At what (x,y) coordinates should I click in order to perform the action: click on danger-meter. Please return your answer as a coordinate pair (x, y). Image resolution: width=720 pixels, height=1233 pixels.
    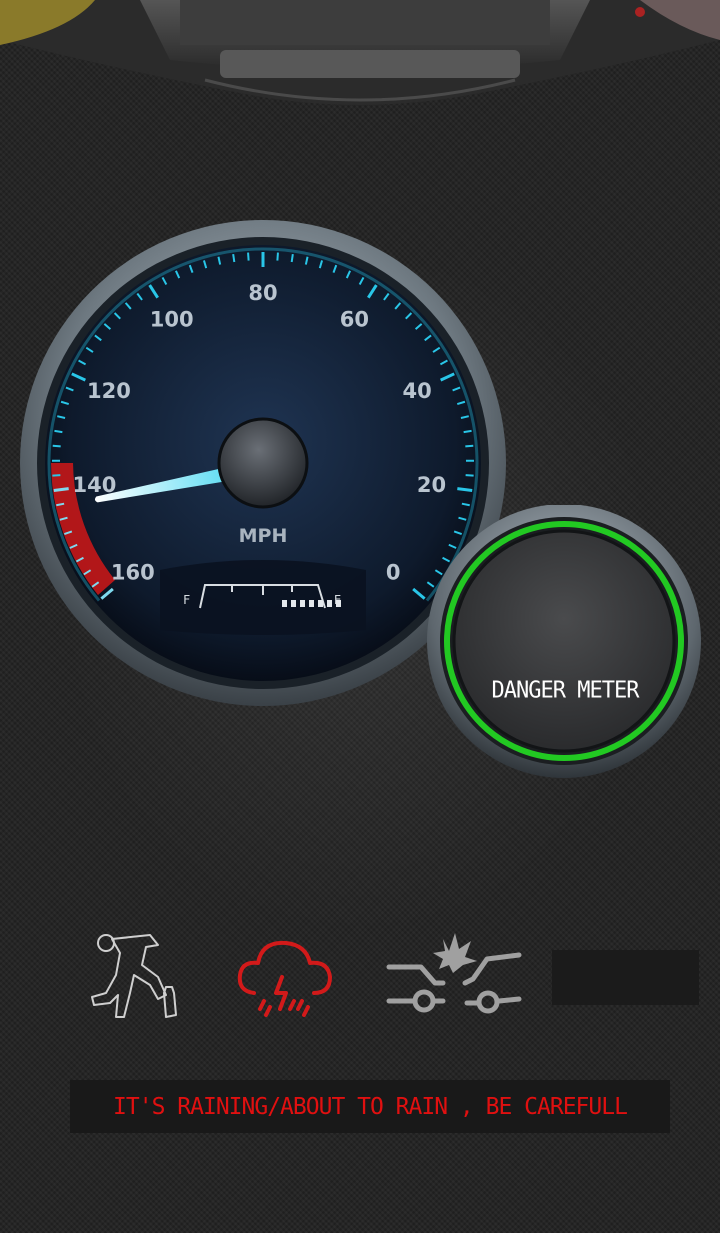
    Looking at the image, I should click on (566, 645).